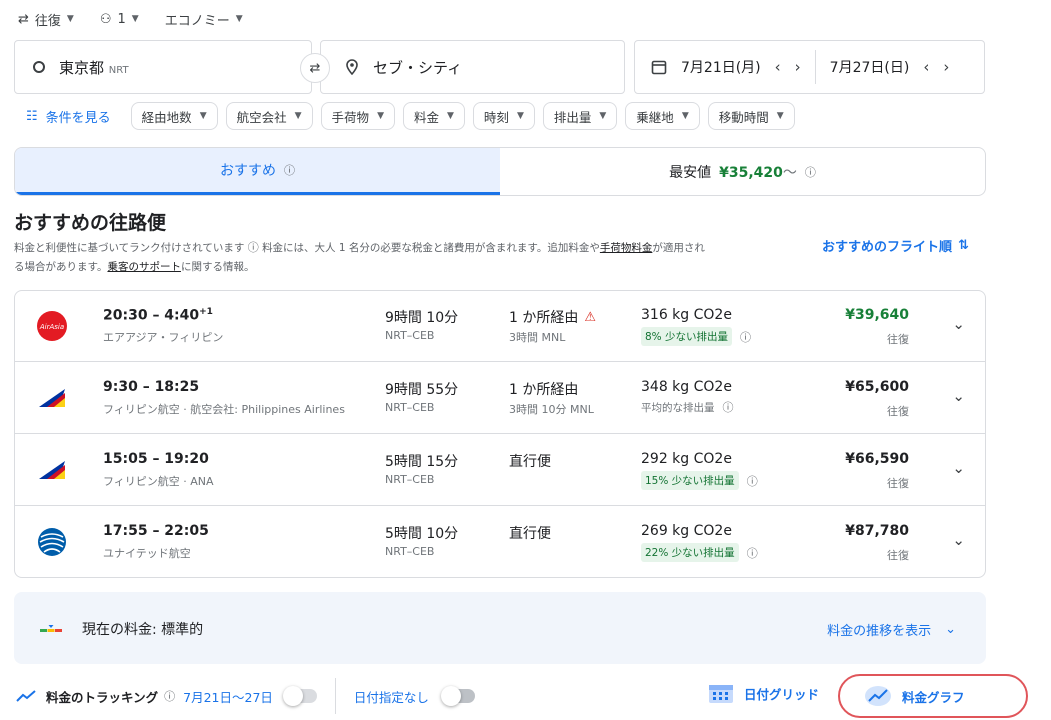 This screenshot has height=720, width=1051. What do you see at coordinates (335, 696) in the screenshot?
I see `bottom-divider` at bounding box center [335, 696].